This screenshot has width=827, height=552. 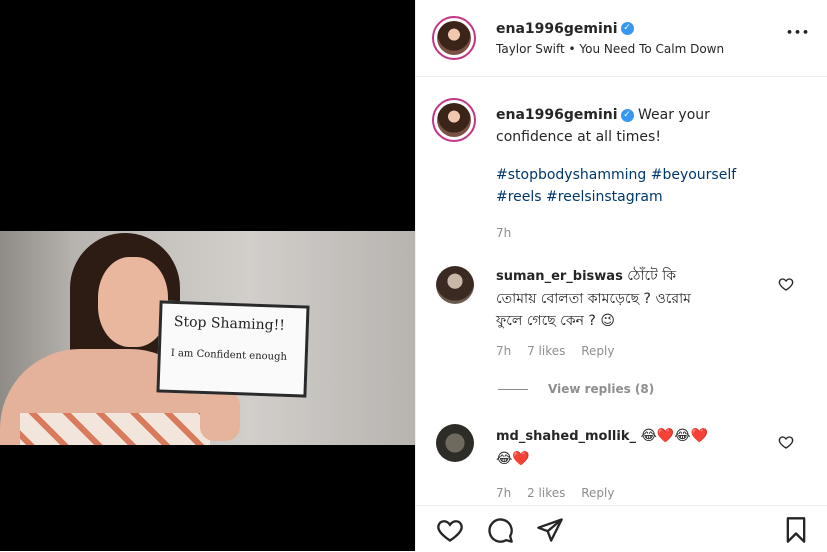 What do you see at coordinates (513, 459) in the screenshot?
I see `comment-text-line-2: 😂❤️` at bounding box center [513, 459].